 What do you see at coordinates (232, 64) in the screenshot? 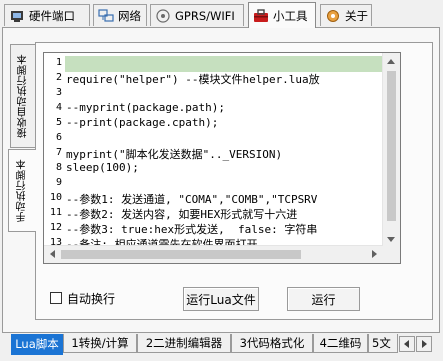
I see `current-line-highlight` at bounding box center [232, 64].